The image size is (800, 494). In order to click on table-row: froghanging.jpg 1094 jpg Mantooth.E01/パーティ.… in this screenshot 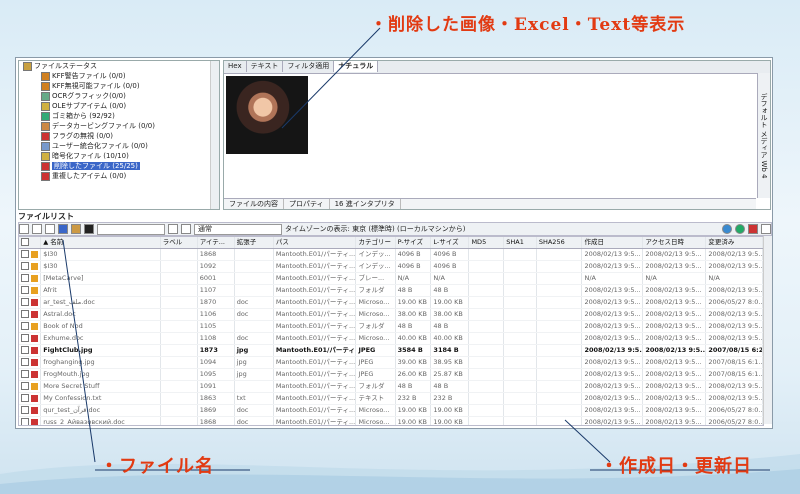, I will do `click(391, 362)`.